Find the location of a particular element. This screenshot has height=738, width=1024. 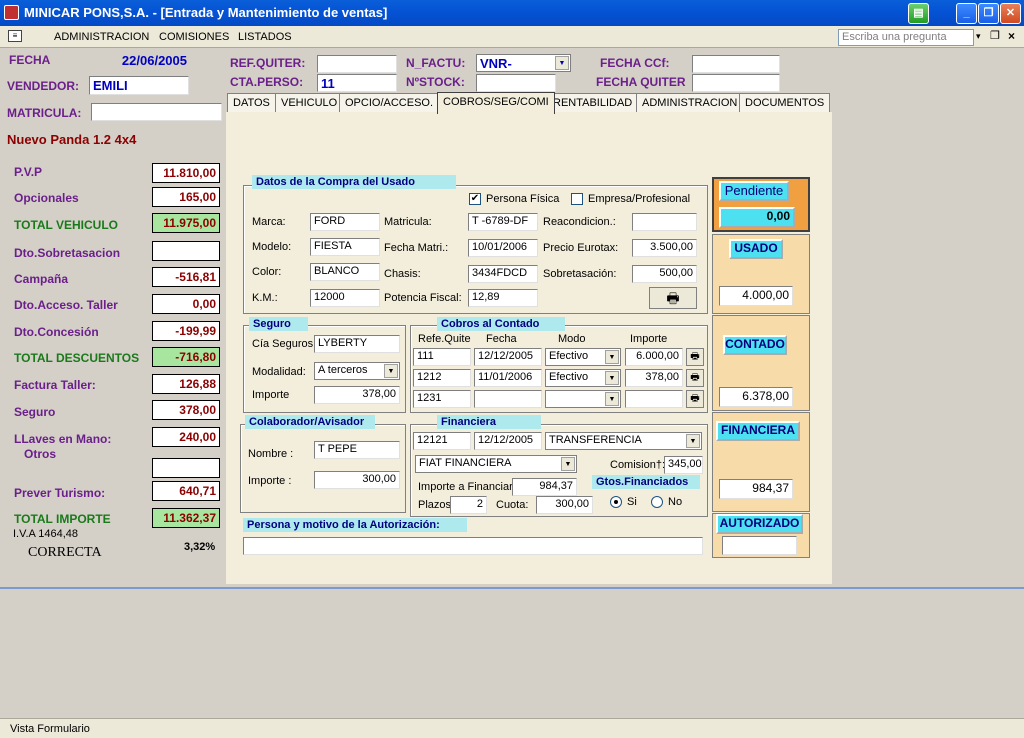

usado-button: USADO is located at coordinates (756, 249).